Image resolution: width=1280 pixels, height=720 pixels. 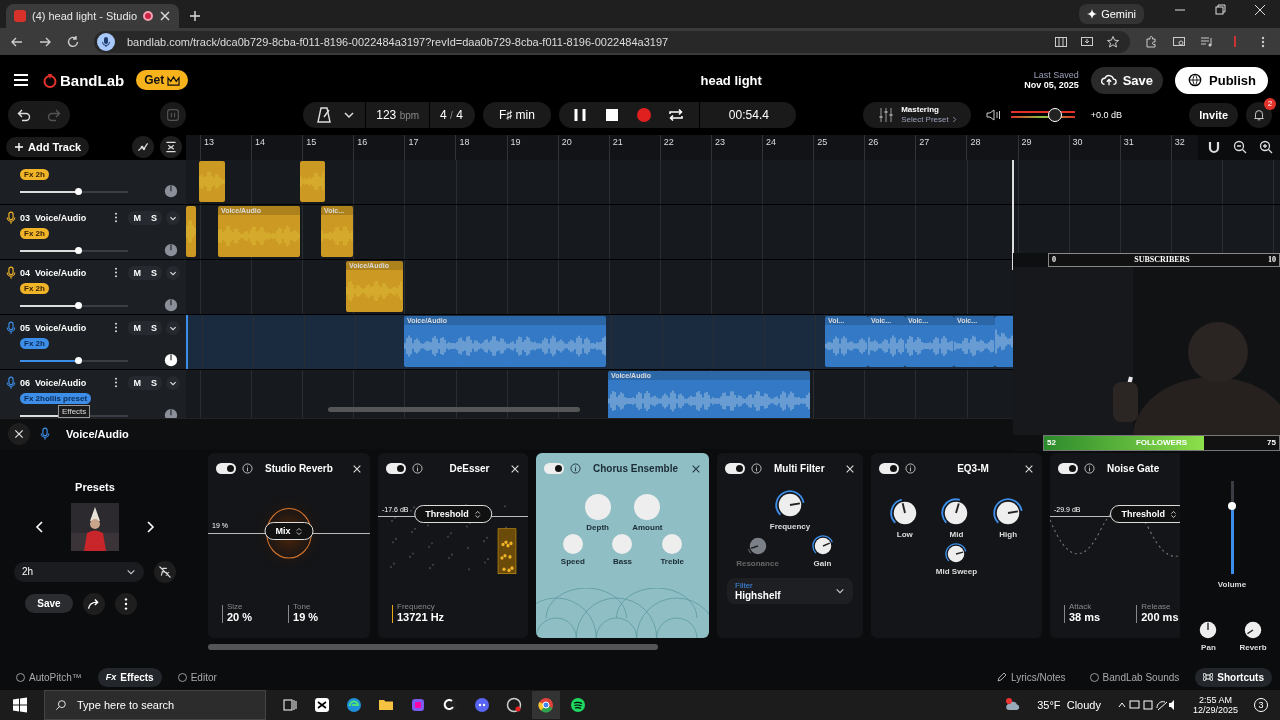 What do you see at coordinates (235, 606) in the screenshot?
I see `parameter-label: Size` at bounding box center [235, 606].